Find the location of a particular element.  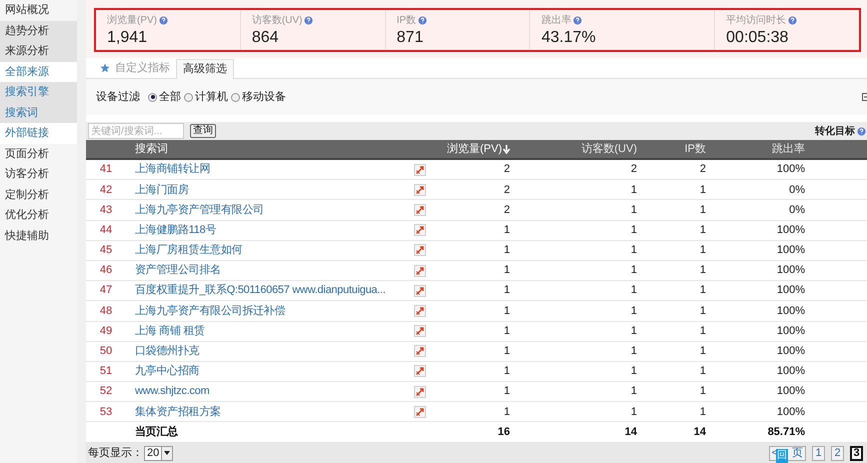

rank-number: 47 is located at coordinates (106, 290).